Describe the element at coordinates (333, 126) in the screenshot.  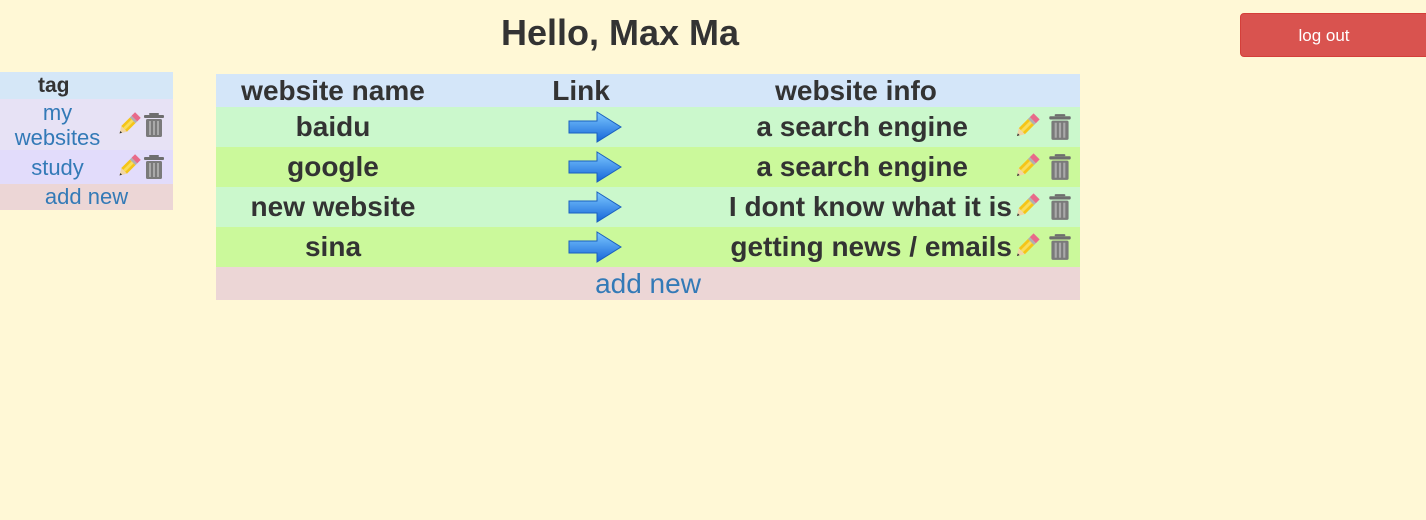
I see `website-name: baidu` at that location.